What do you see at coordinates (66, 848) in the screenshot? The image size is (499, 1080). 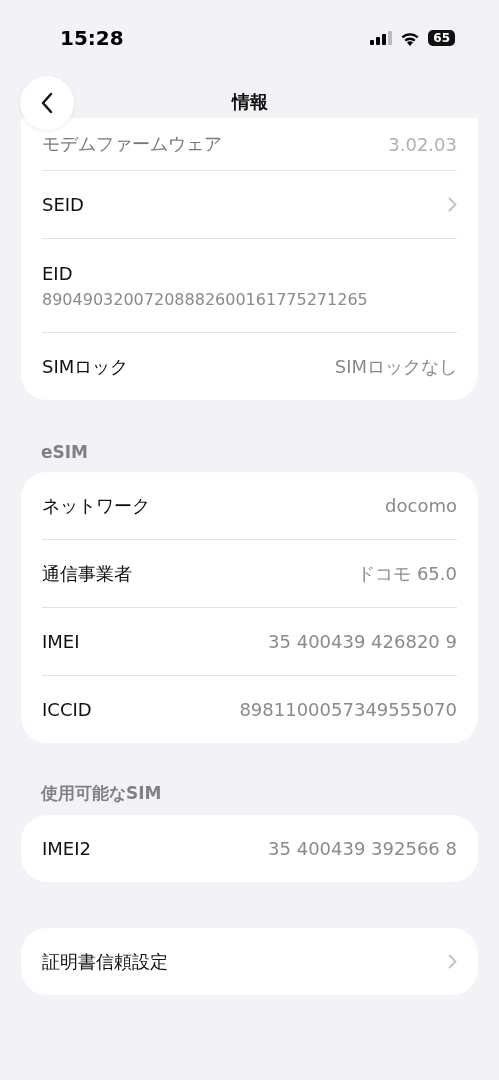 I see `row-label: IMEI2` at bounding box center [66, 848].